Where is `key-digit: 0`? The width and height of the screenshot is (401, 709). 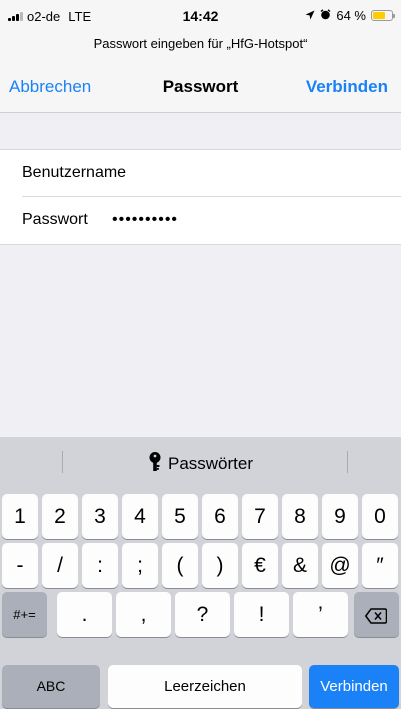
key-digit: 0 is located at coordinates (380, 516).